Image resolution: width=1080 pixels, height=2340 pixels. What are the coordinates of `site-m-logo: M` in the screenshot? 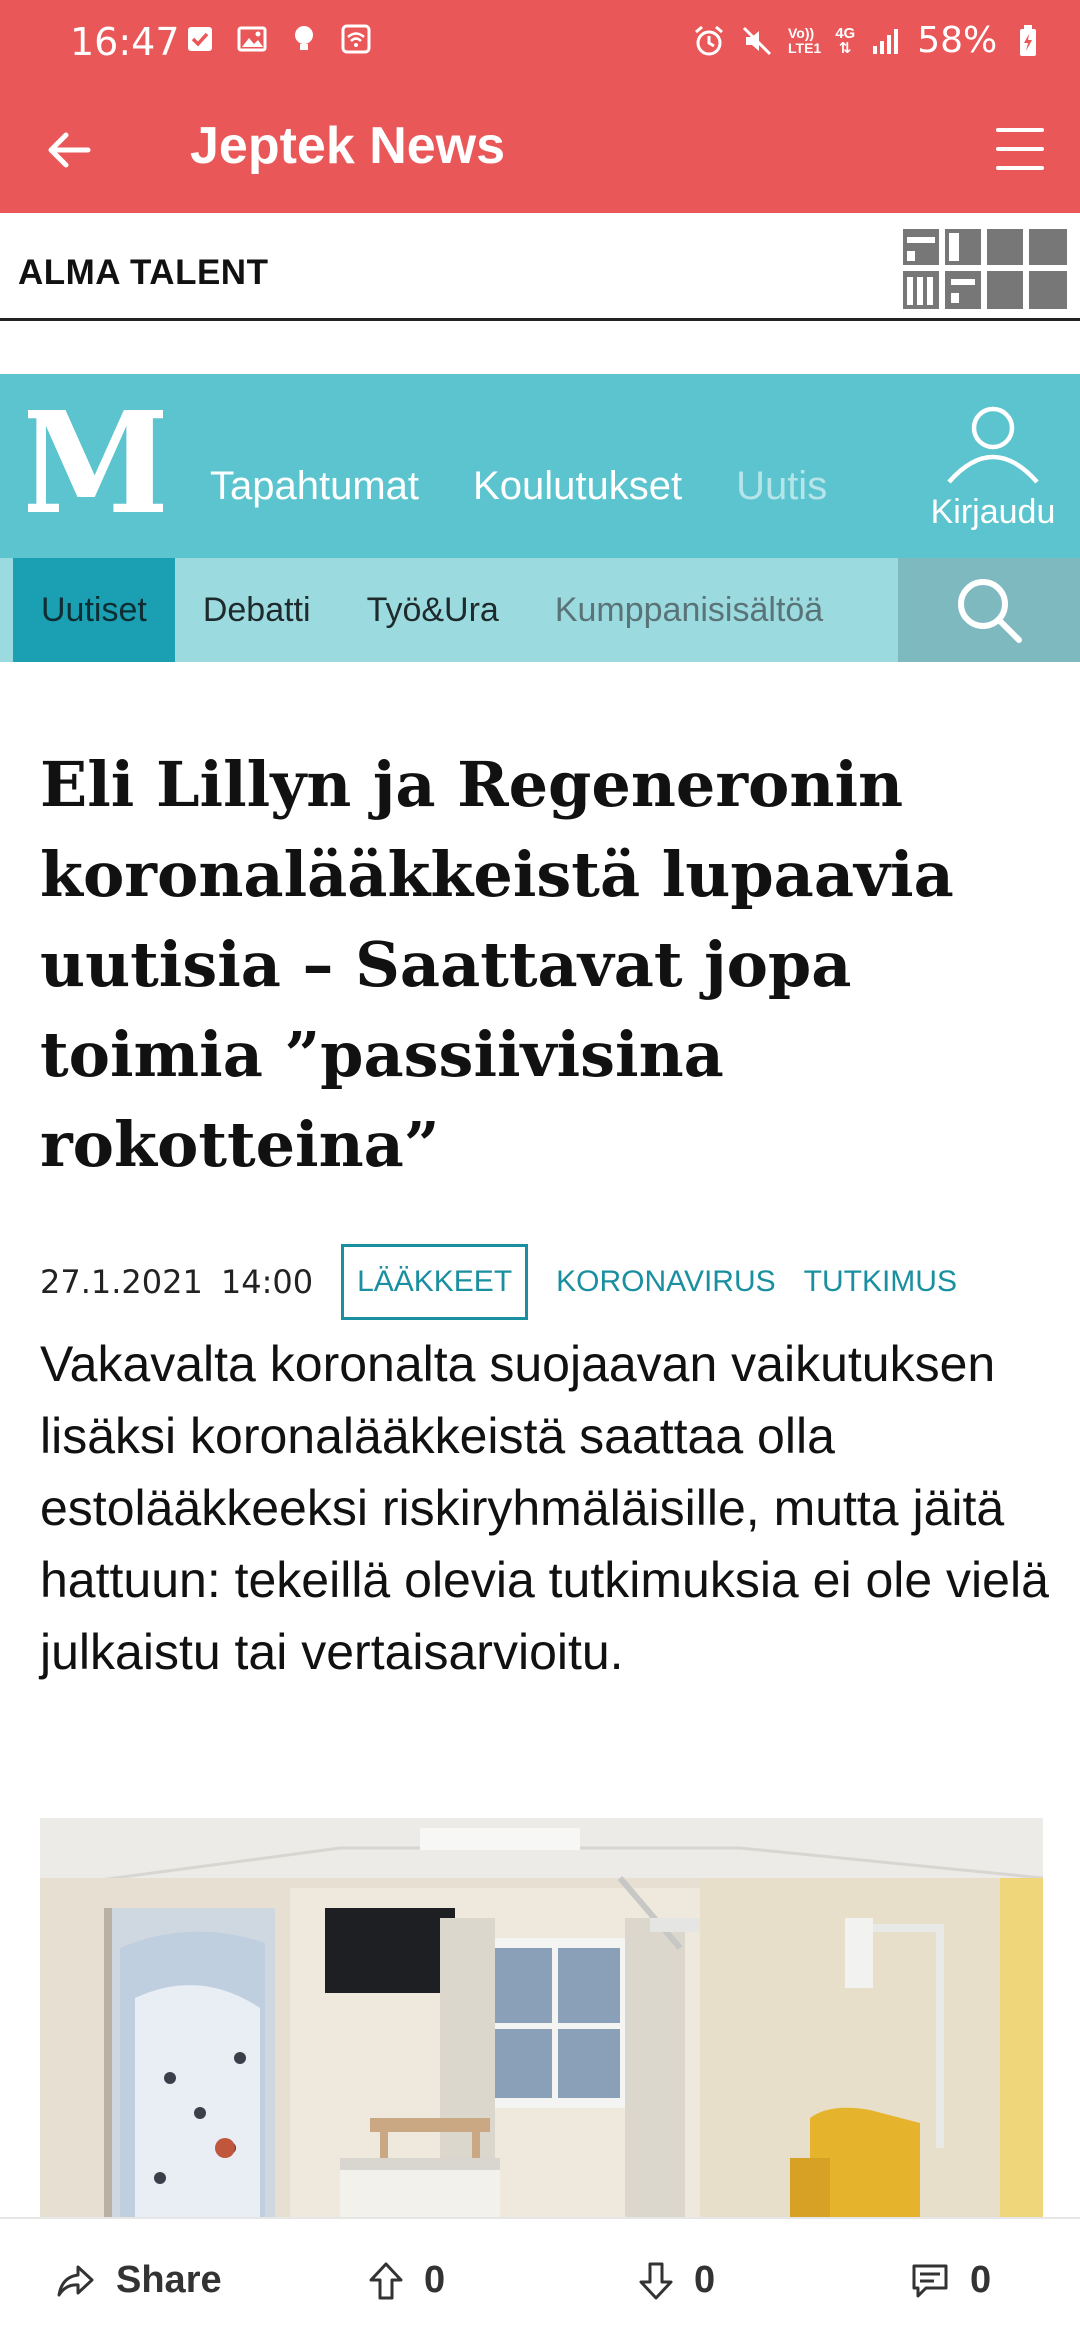 It's located at (95, 464).